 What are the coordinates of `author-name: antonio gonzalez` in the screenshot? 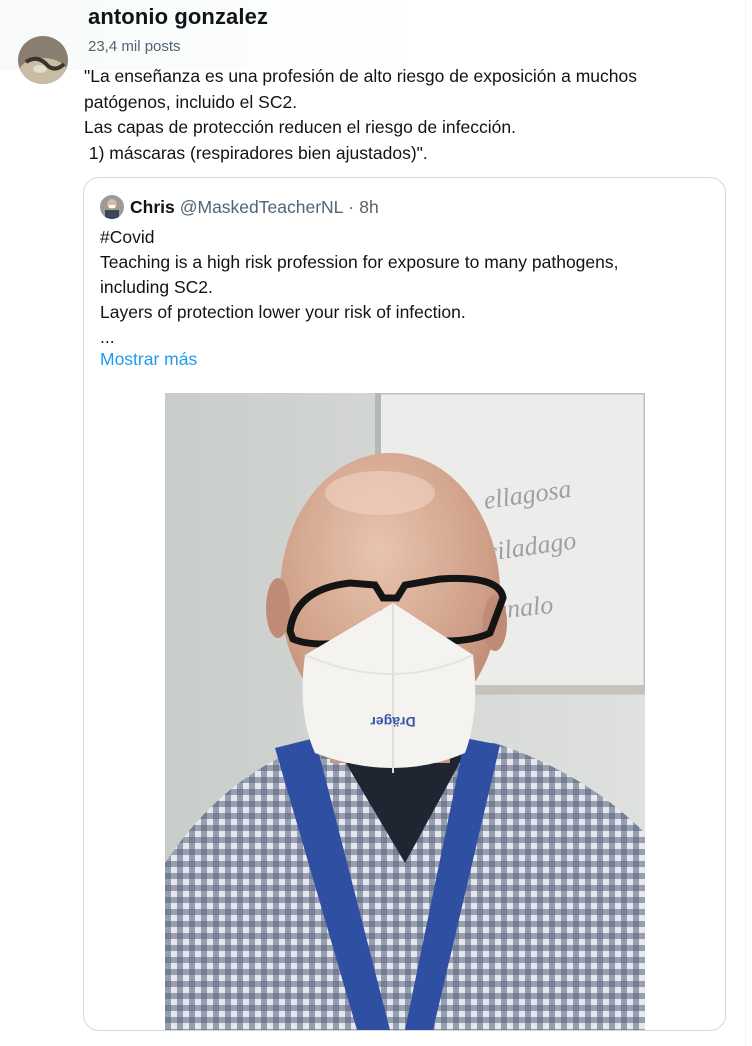 It's located at (178, 17).